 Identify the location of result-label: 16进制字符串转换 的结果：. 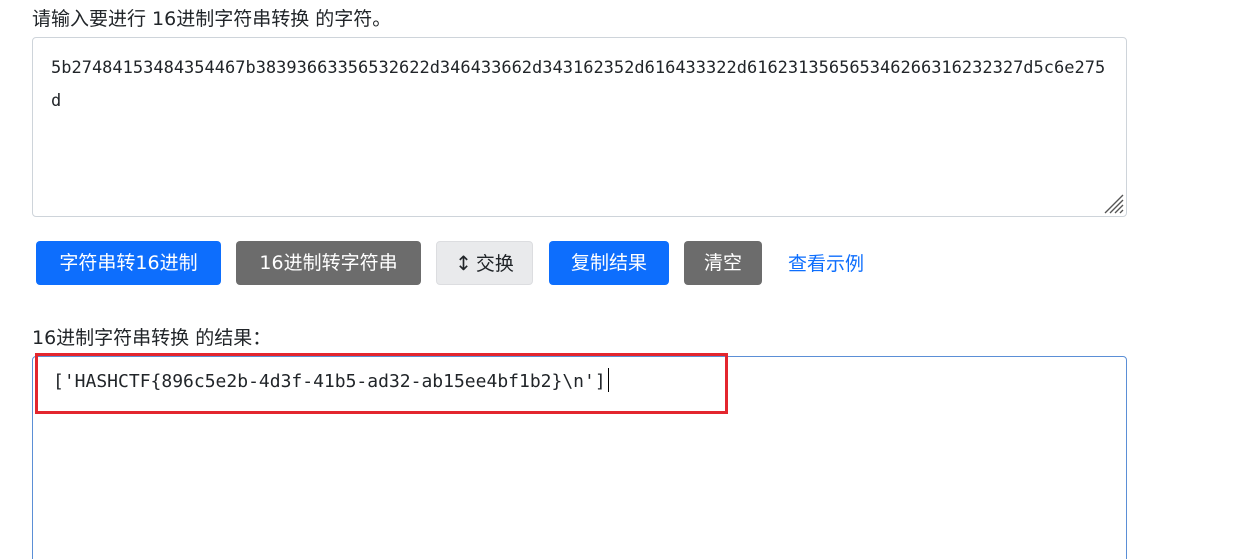
(152, 338).